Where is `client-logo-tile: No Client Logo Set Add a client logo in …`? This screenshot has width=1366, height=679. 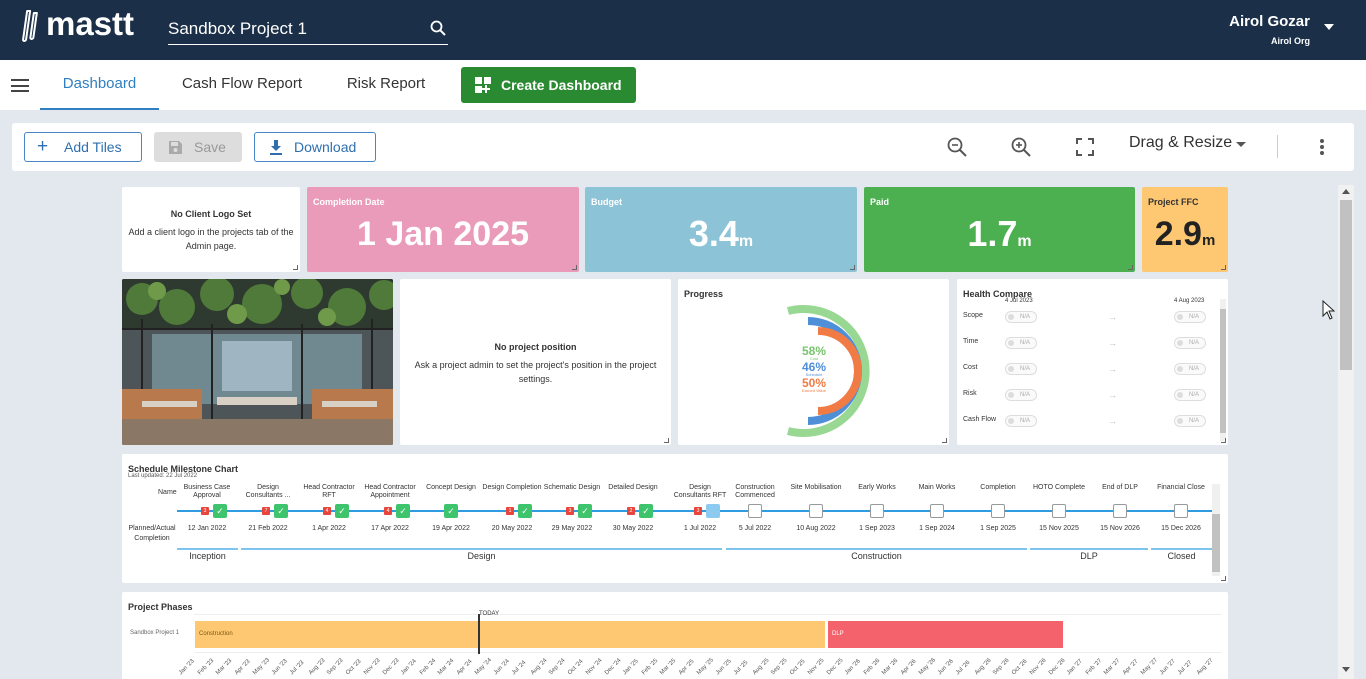
client-logo-tile: No Client Logo Set Add a client logo in … is located at coordinates (211, 229).